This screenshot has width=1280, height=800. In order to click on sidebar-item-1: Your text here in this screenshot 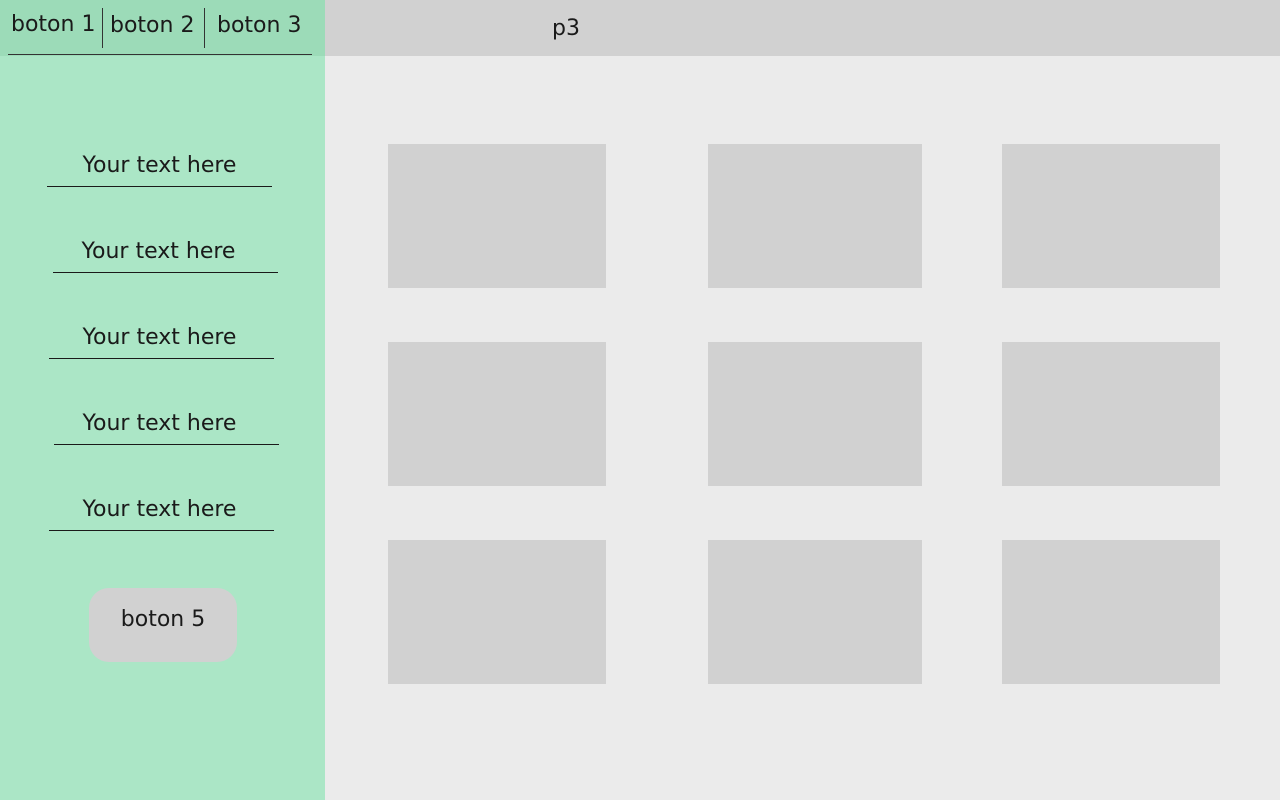, I will do `click(159, 166)`.